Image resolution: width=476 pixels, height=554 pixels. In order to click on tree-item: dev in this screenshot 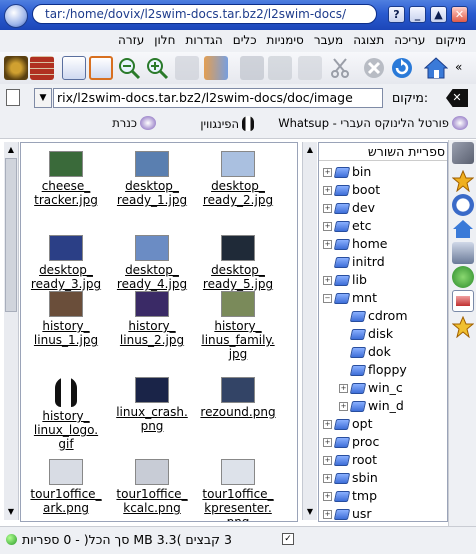, I will do `click(354, 208)`.